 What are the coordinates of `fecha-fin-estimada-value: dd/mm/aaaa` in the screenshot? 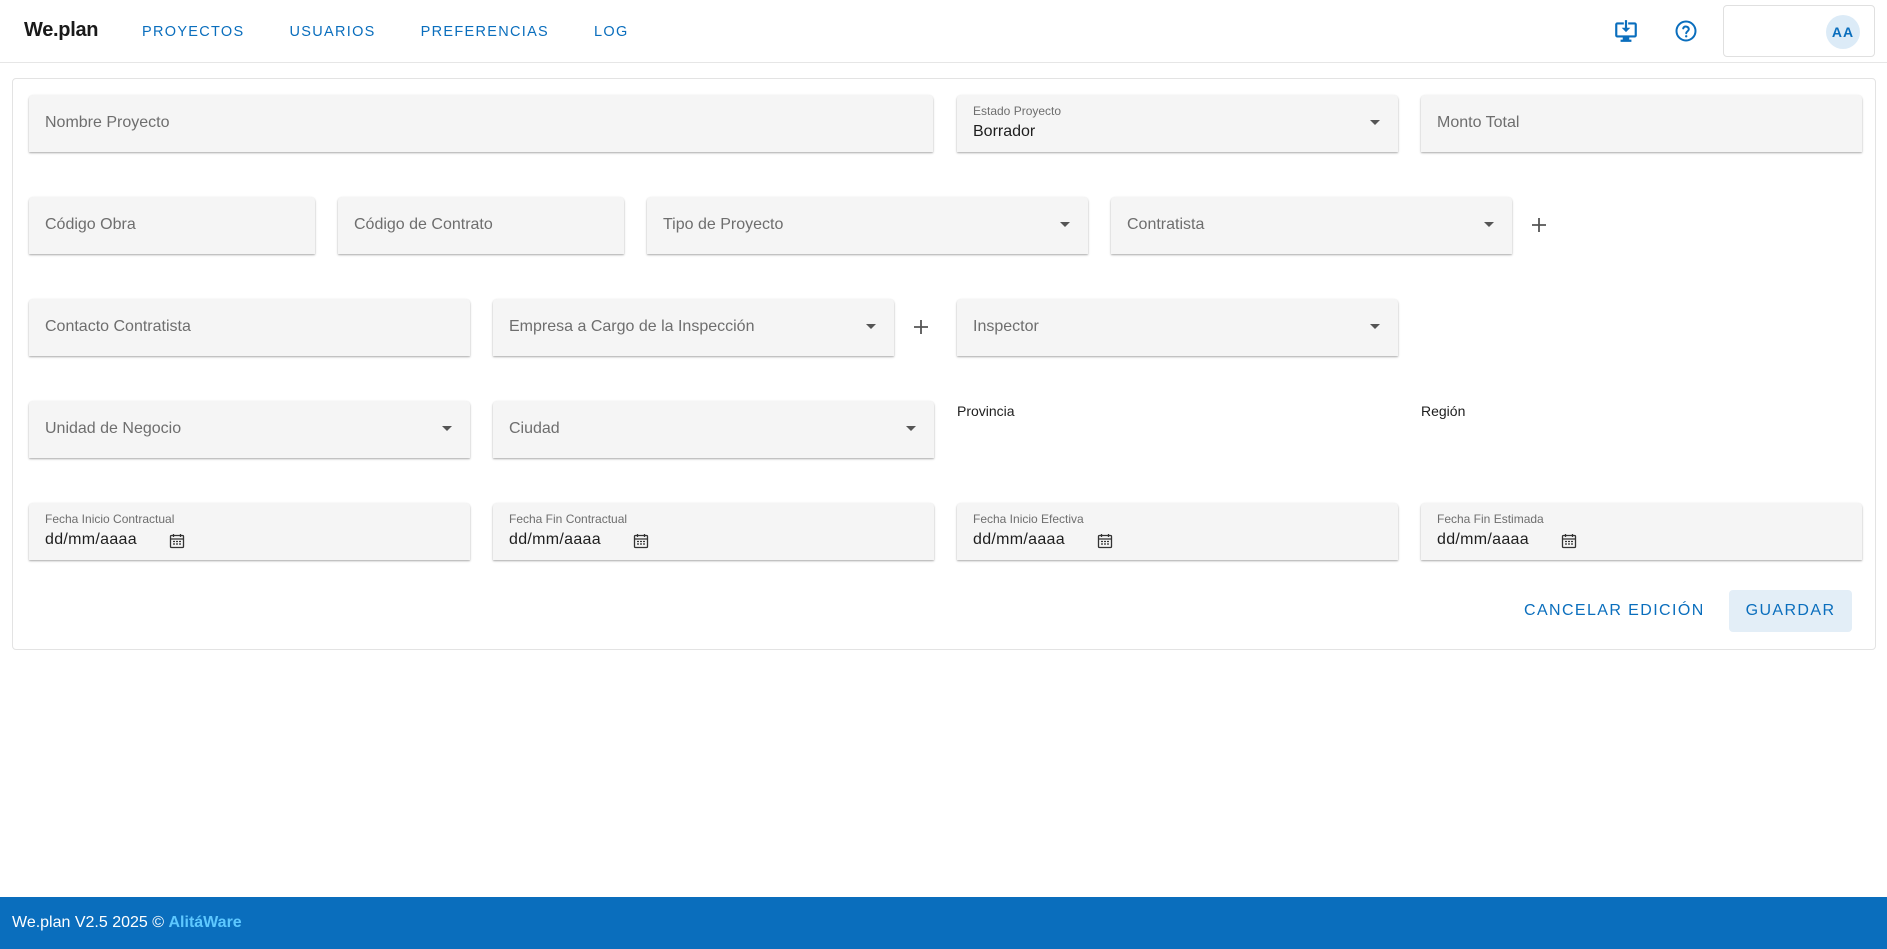 It's located at (1483, 539).